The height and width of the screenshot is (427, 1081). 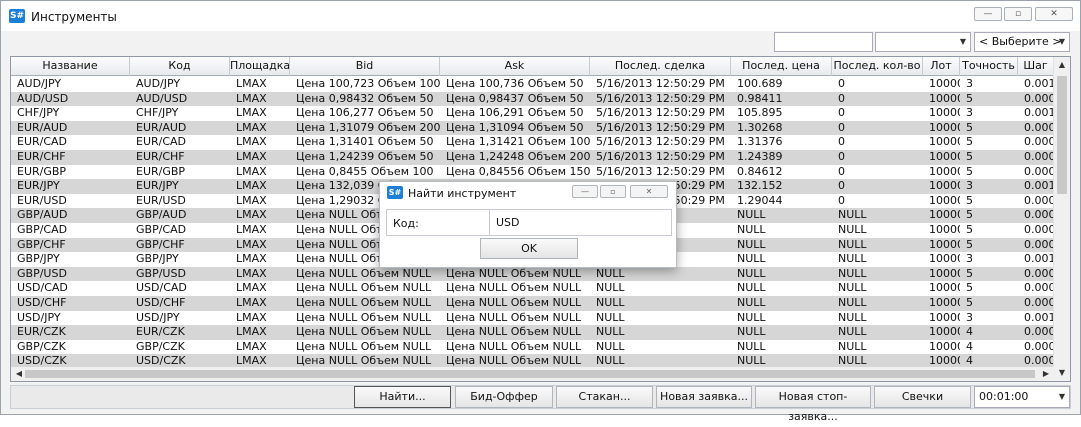 What do you see at coordinates (1036, 66) in the screenshot?
I see `column-header-step: Шаг` at bounding box center [1036, 66].